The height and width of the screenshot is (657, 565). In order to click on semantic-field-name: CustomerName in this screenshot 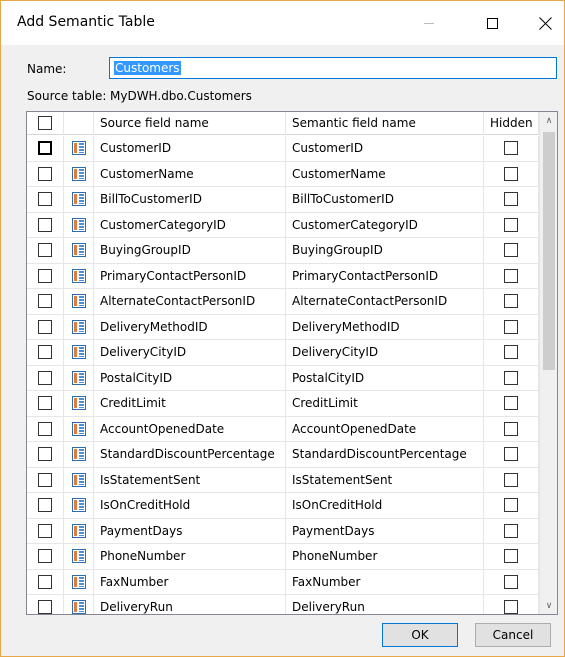, I will do `click(385, 174)`.